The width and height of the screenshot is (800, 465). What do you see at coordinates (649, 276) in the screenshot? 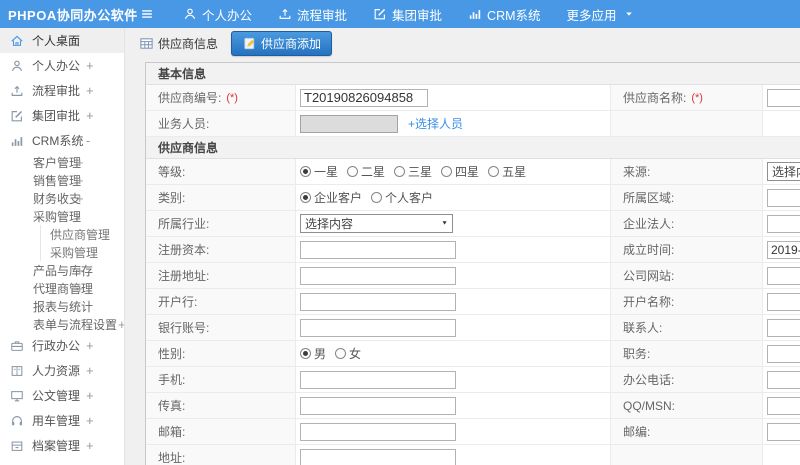
I see `label-text: 公司网站:` at bounding box center [649, 276].